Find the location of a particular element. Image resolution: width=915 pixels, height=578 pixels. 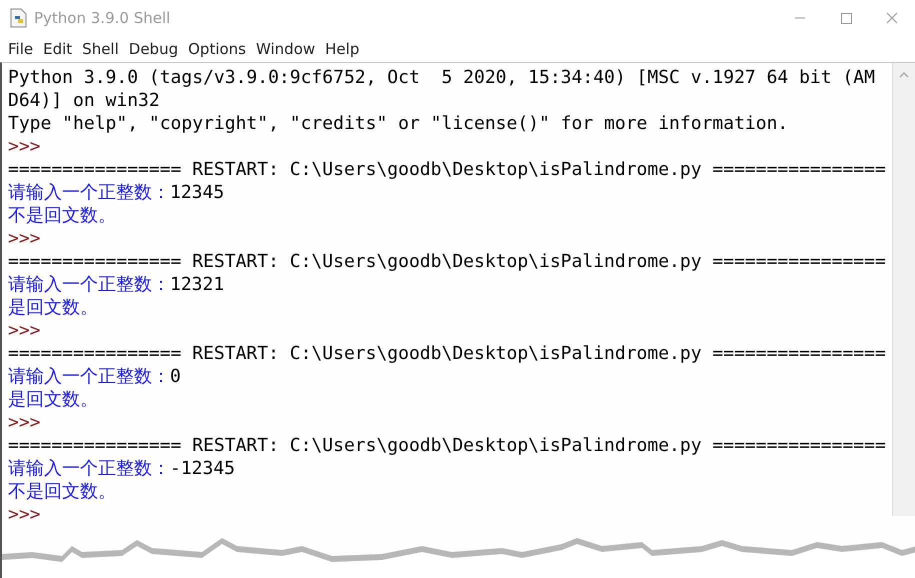

input-value: 12321 is located at coordinates (197, 284).